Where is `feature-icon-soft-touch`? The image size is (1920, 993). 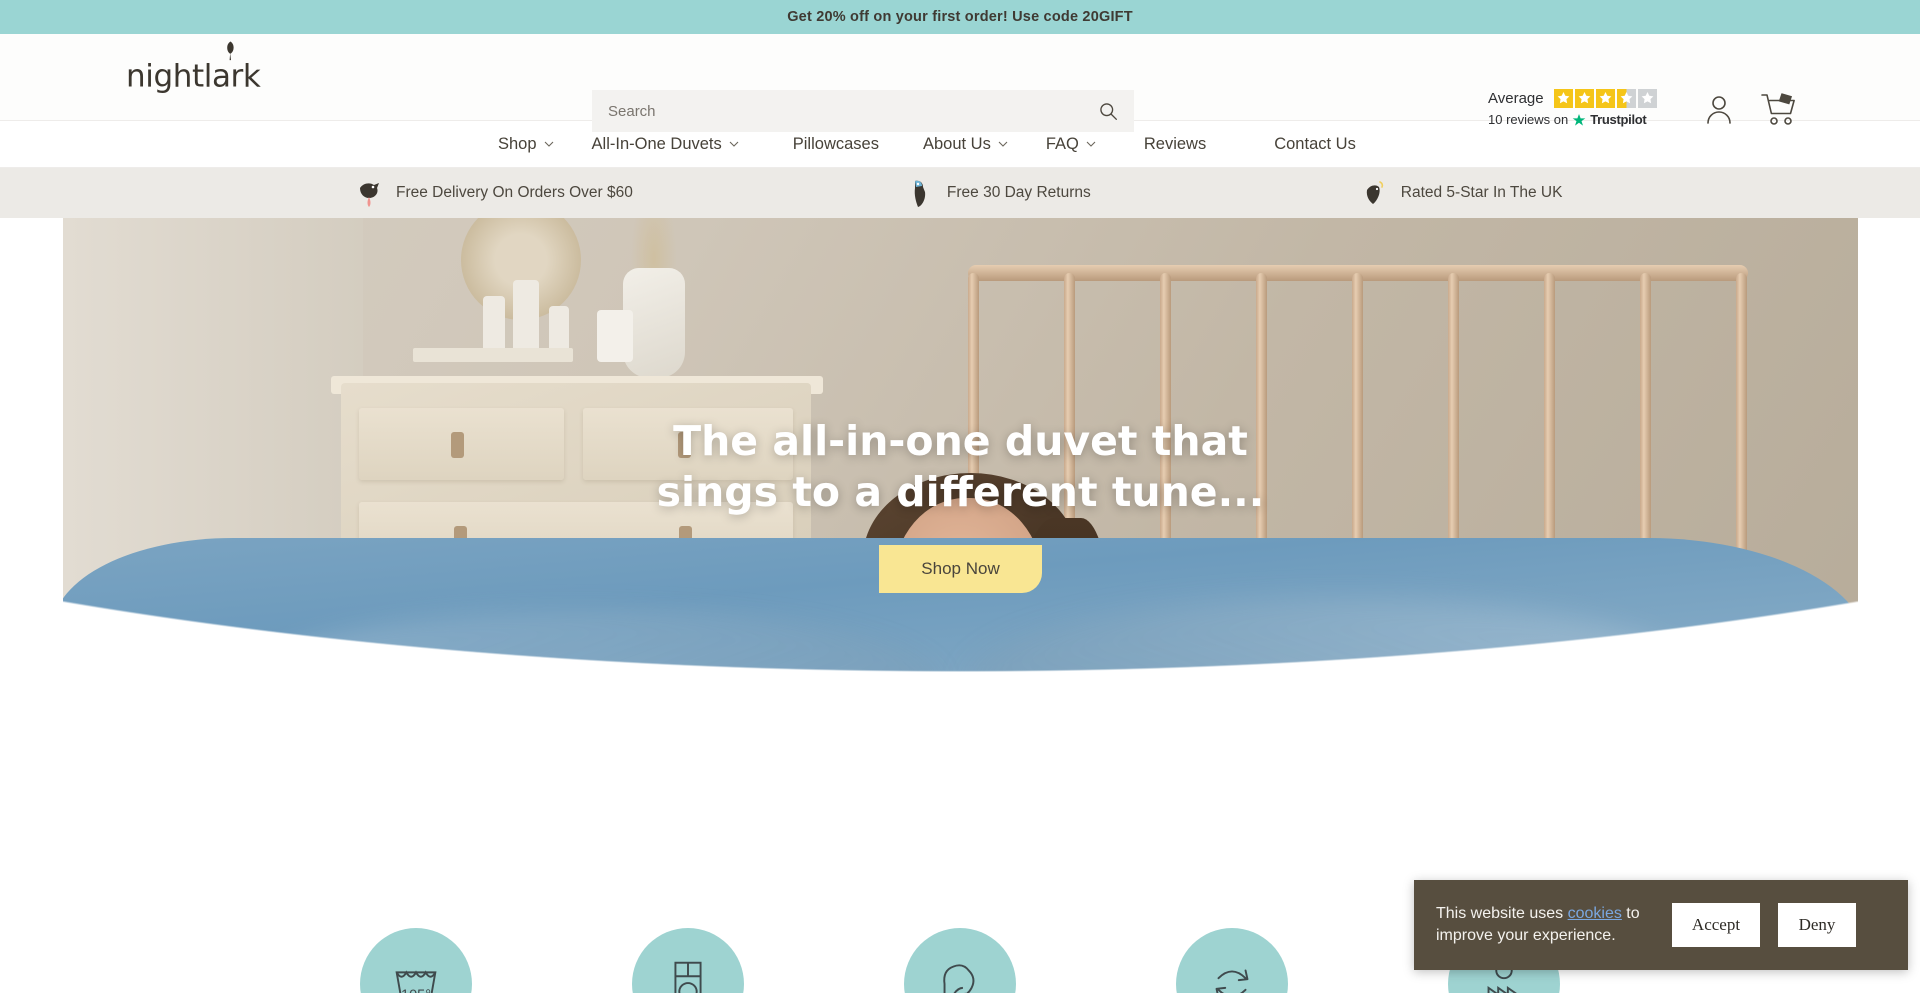
feature-icon-soft-touch is located at coordinates (960, 960).